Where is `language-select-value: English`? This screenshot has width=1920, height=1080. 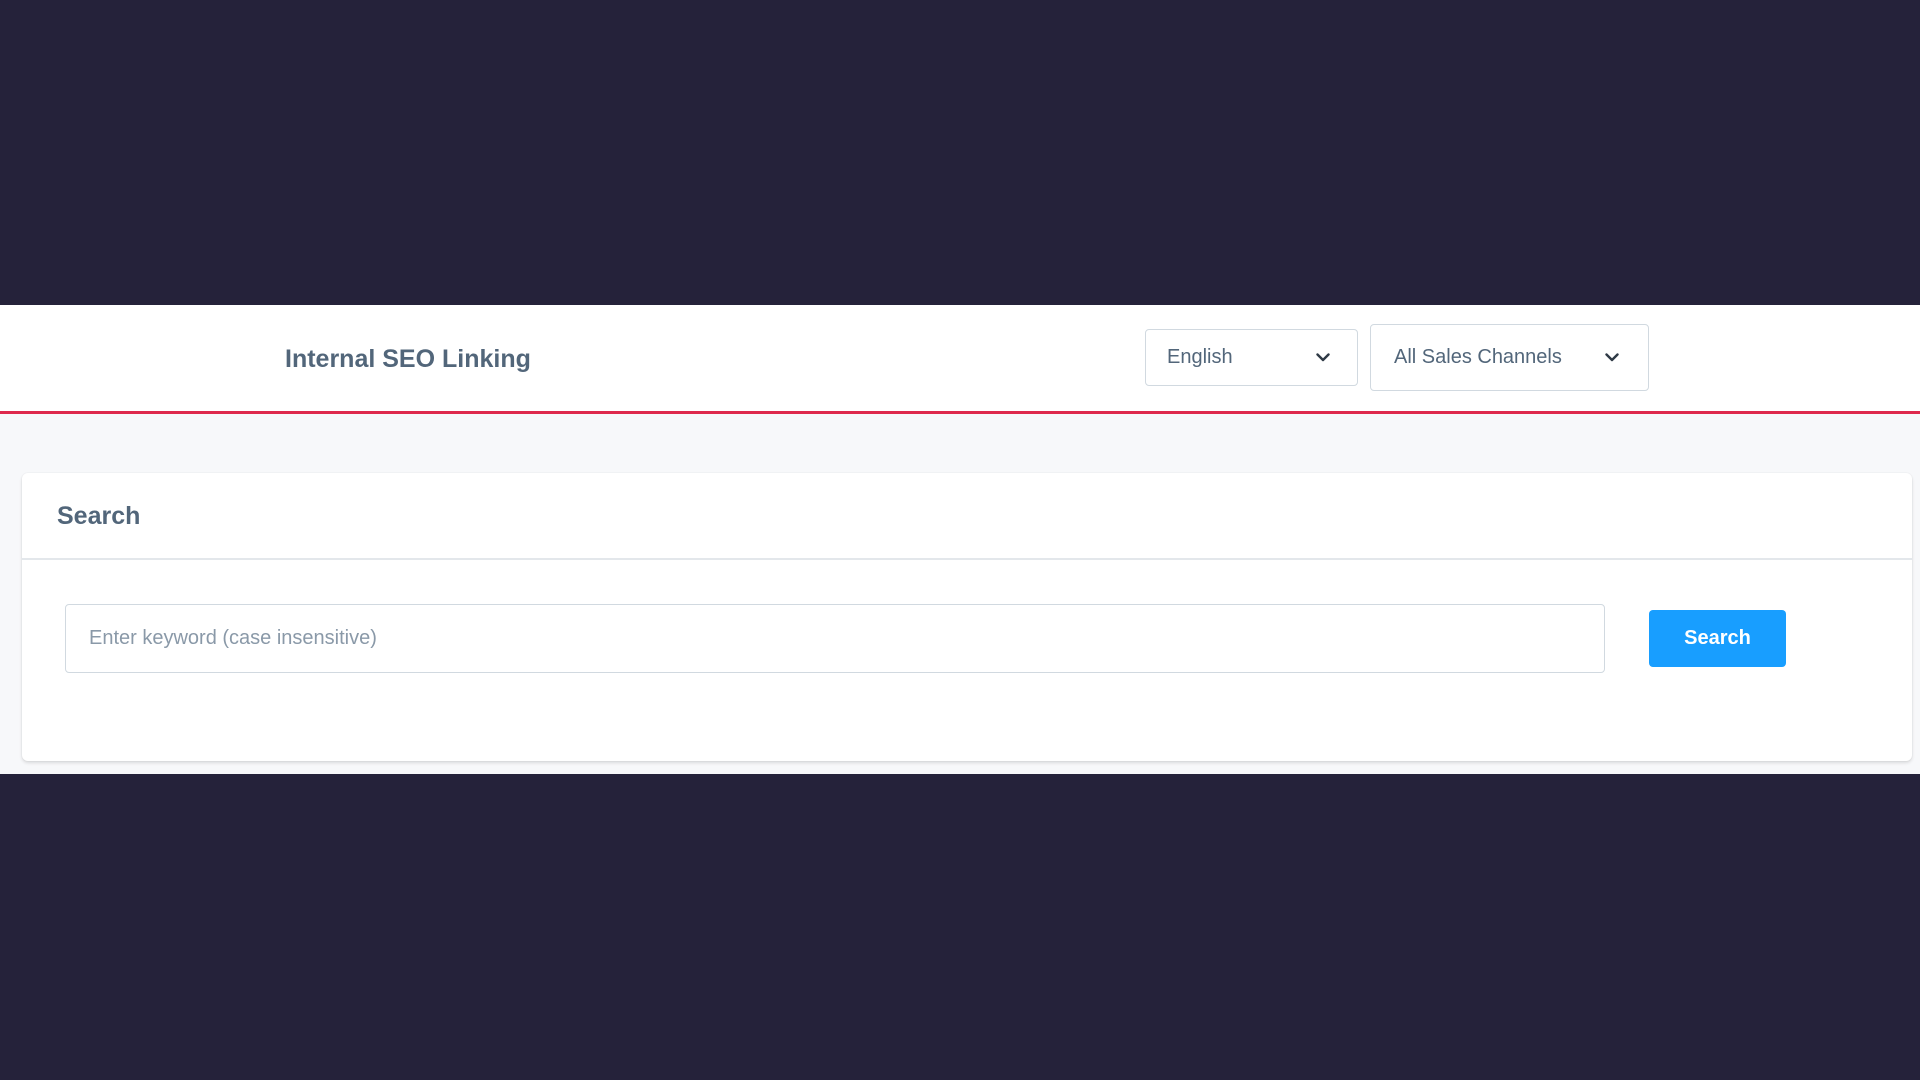
language-select-value: English is located at coordinates (1200, 357).